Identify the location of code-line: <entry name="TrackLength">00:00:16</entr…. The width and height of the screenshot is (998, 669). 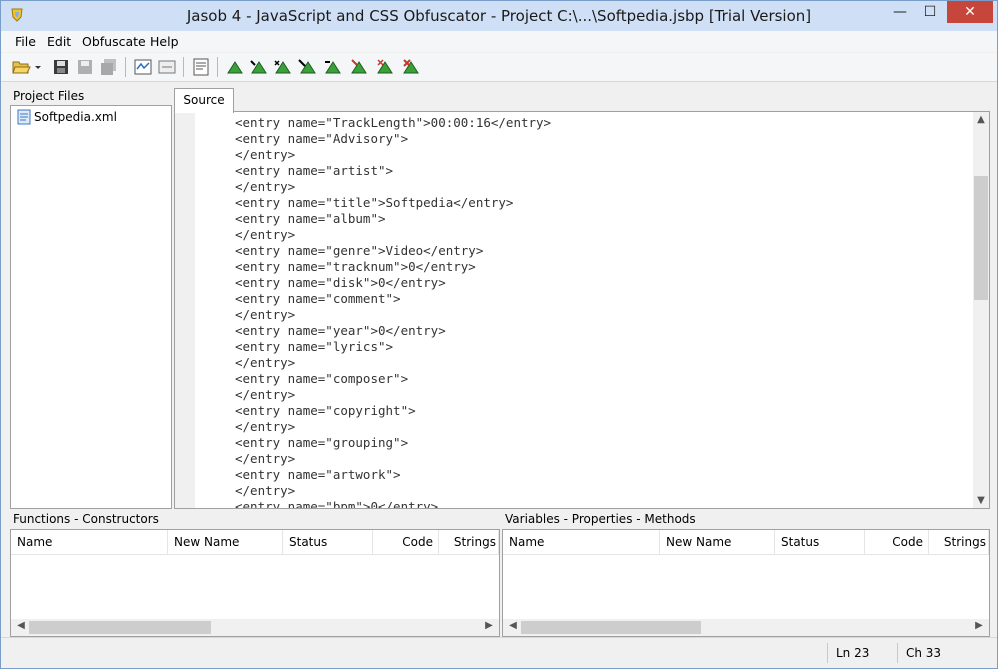
(393, 123).